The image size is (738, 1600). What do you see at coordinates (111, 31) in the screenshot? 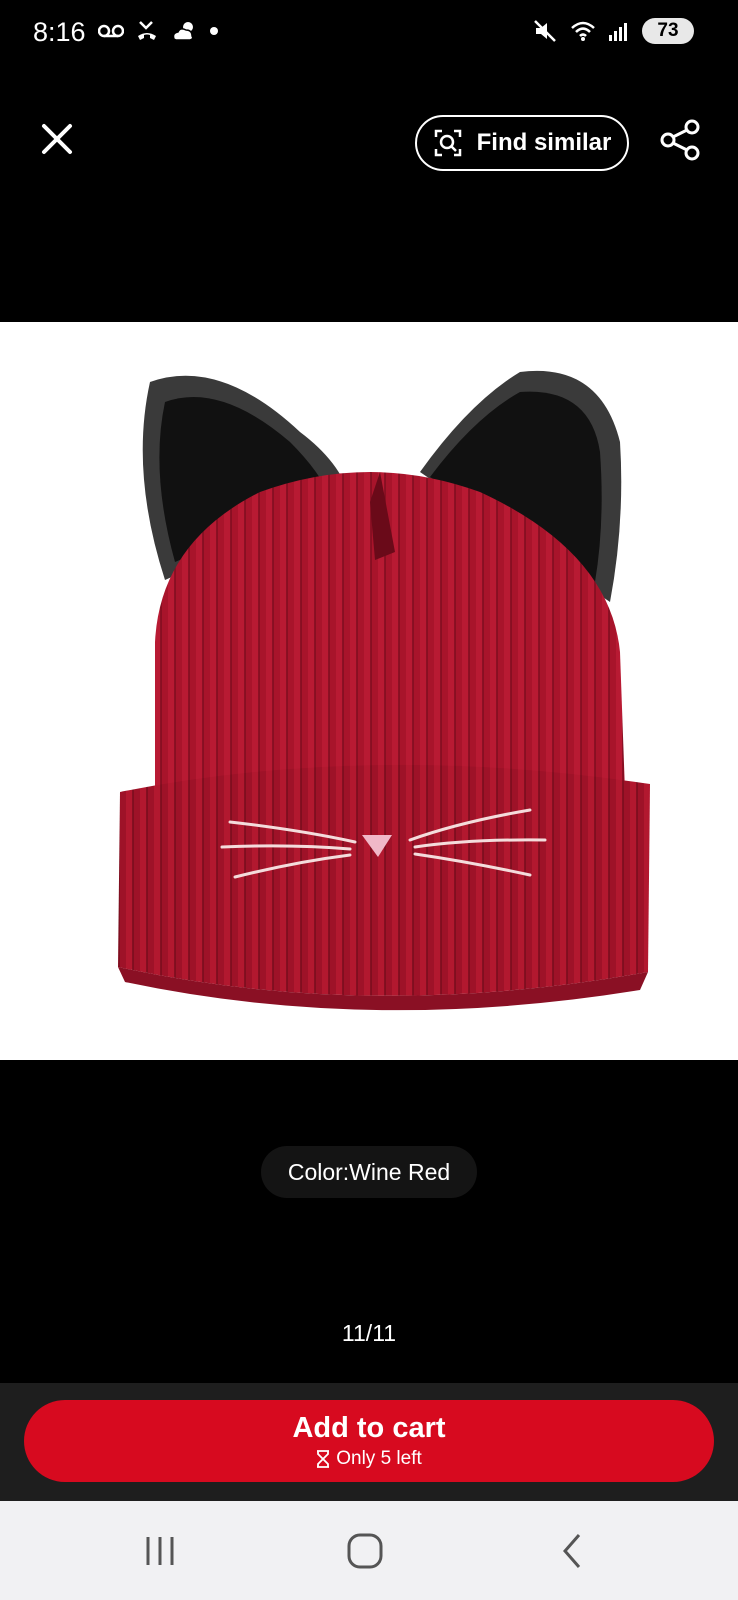
I see `voicemail-icon` at bounding box center [111, 31].